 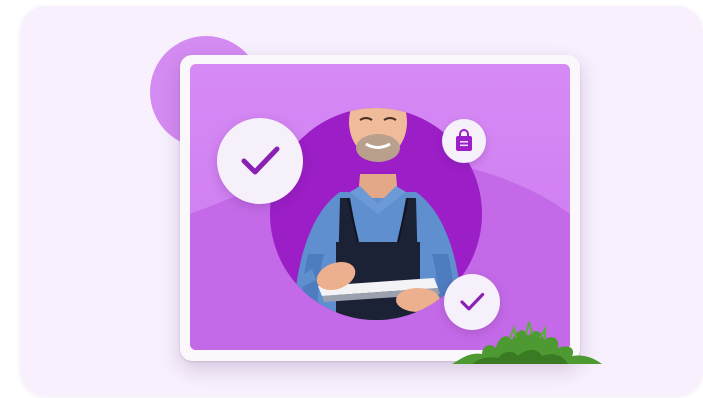 What do you see at coordinates (527, 342) in the screenshot?
I see `grass-decoration` at bounding box center [527, 342].